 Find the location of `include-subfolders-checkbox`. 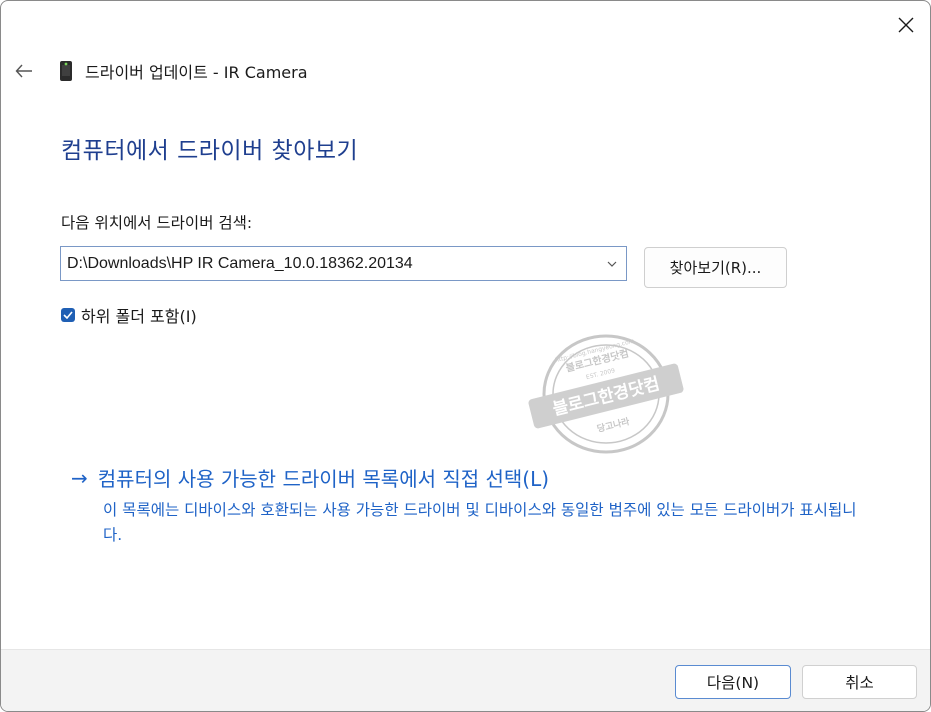

include-subfolders-checkbox is located at coordinates (68, 315).